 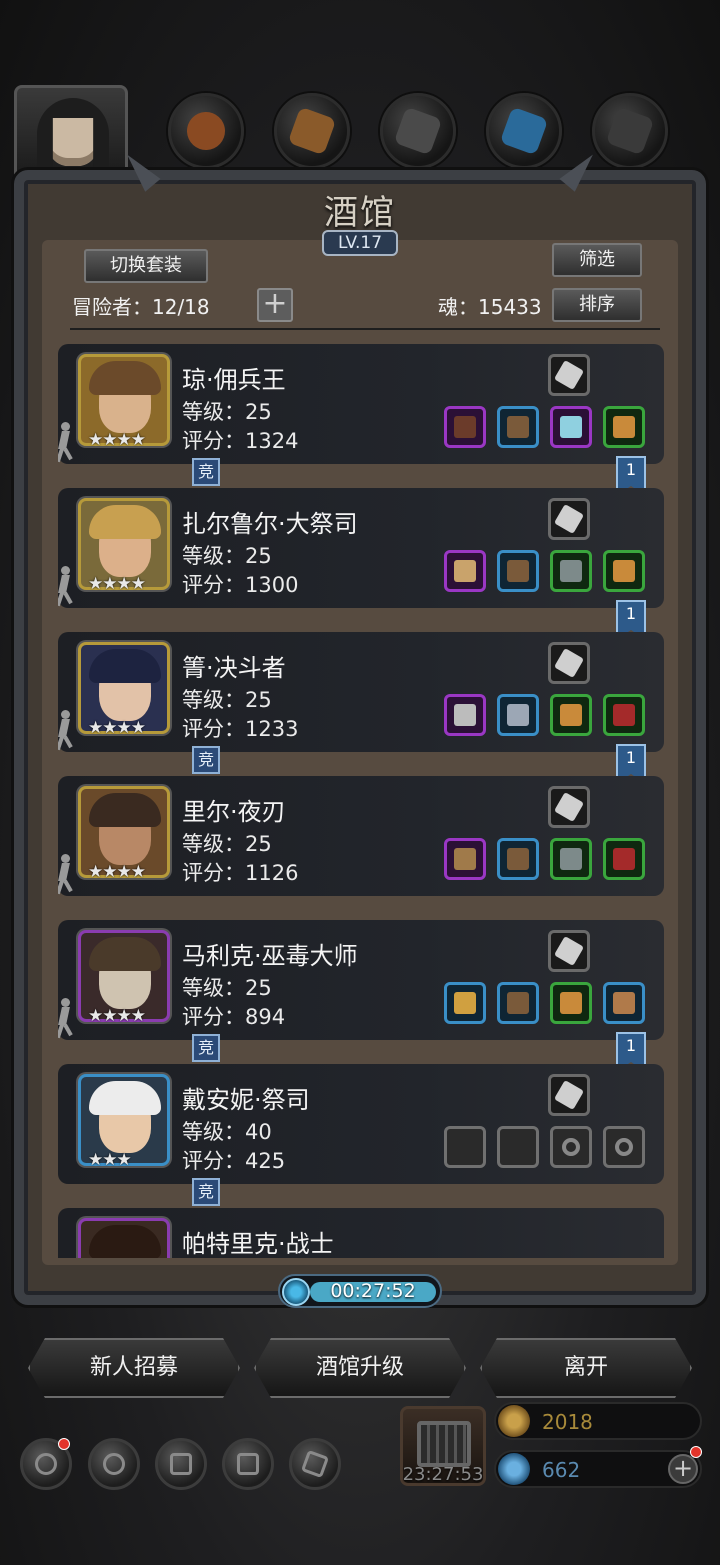 What do you see at coordinates (597, 305) in the screenshot?
I see `sort-button: 排序` at bounding box center [597, 305].